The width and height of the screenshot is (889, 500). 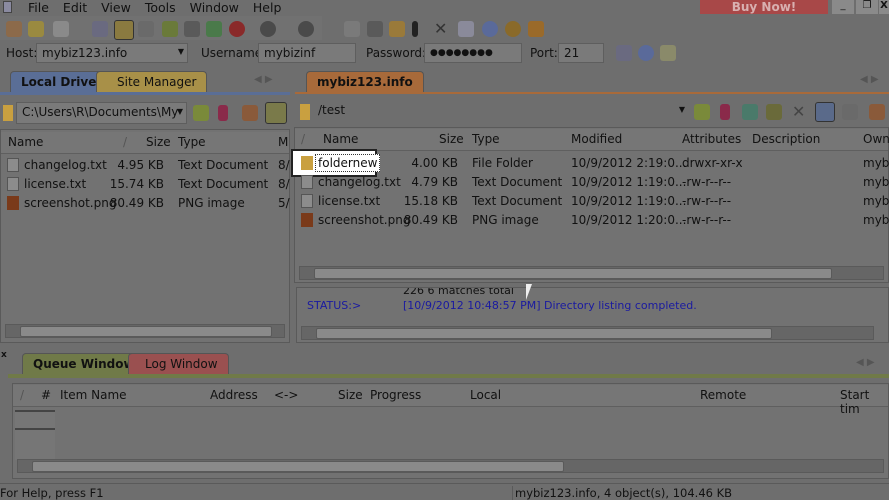 I want to click on col-item-name: Item Name, so click(x=93, y=395).